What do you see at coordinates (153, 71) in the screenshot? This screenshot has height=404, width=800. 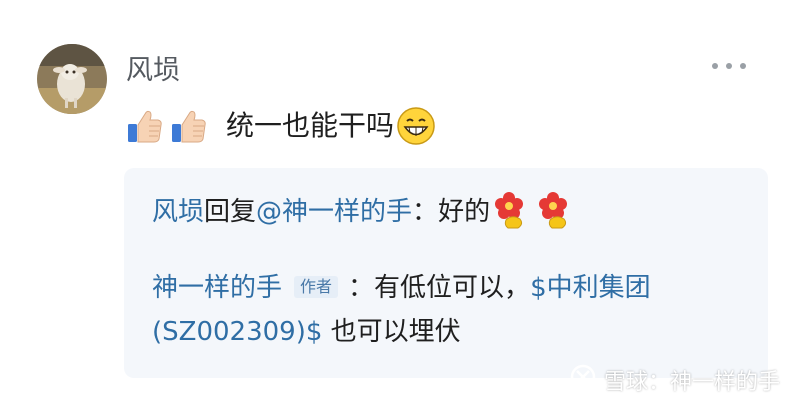 I see `comment-author: 风埙` at bounding box center [153, 71].